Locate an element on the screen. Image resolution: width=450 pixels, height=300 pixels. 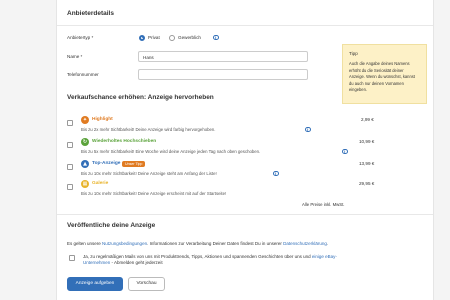
private-radio-label: Privat is located at coordinates (154, 37).